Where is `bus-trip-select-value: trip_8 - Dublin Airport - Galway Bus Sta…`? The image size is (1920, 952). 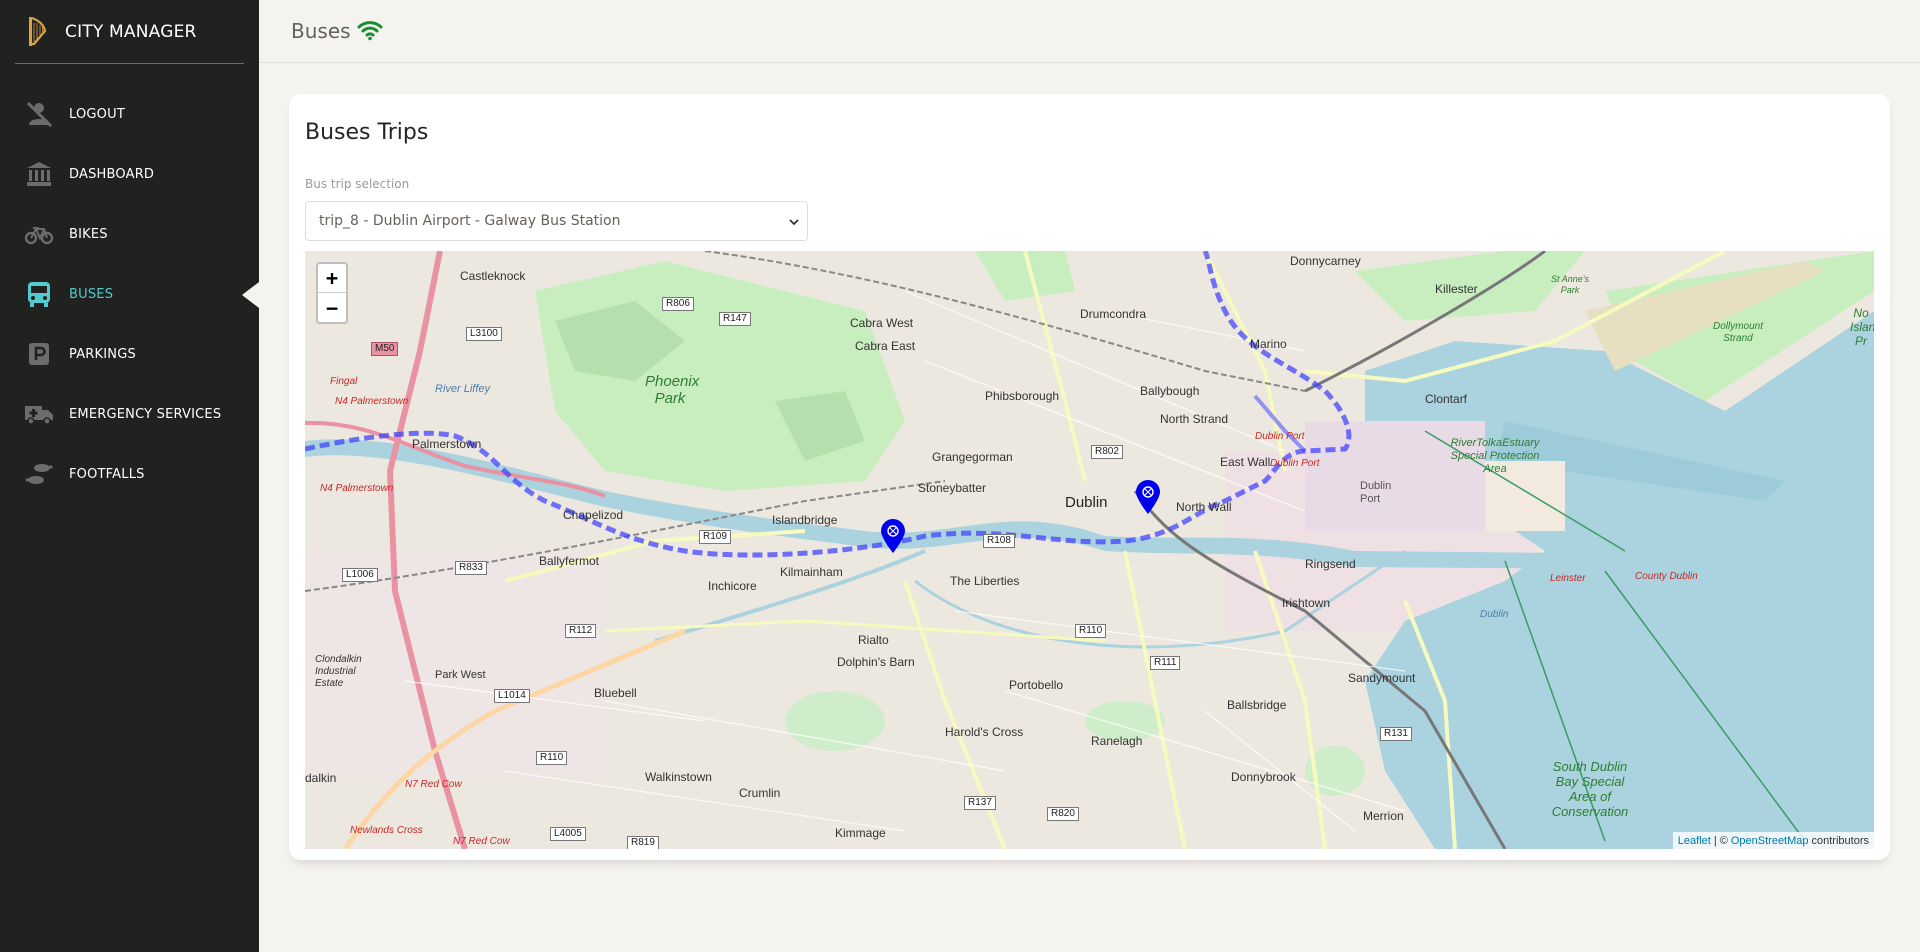 bus-trip-select-value: trip_8 - Dublin Airport - Galway Bus Sta… is located at coordinates (470, 221).